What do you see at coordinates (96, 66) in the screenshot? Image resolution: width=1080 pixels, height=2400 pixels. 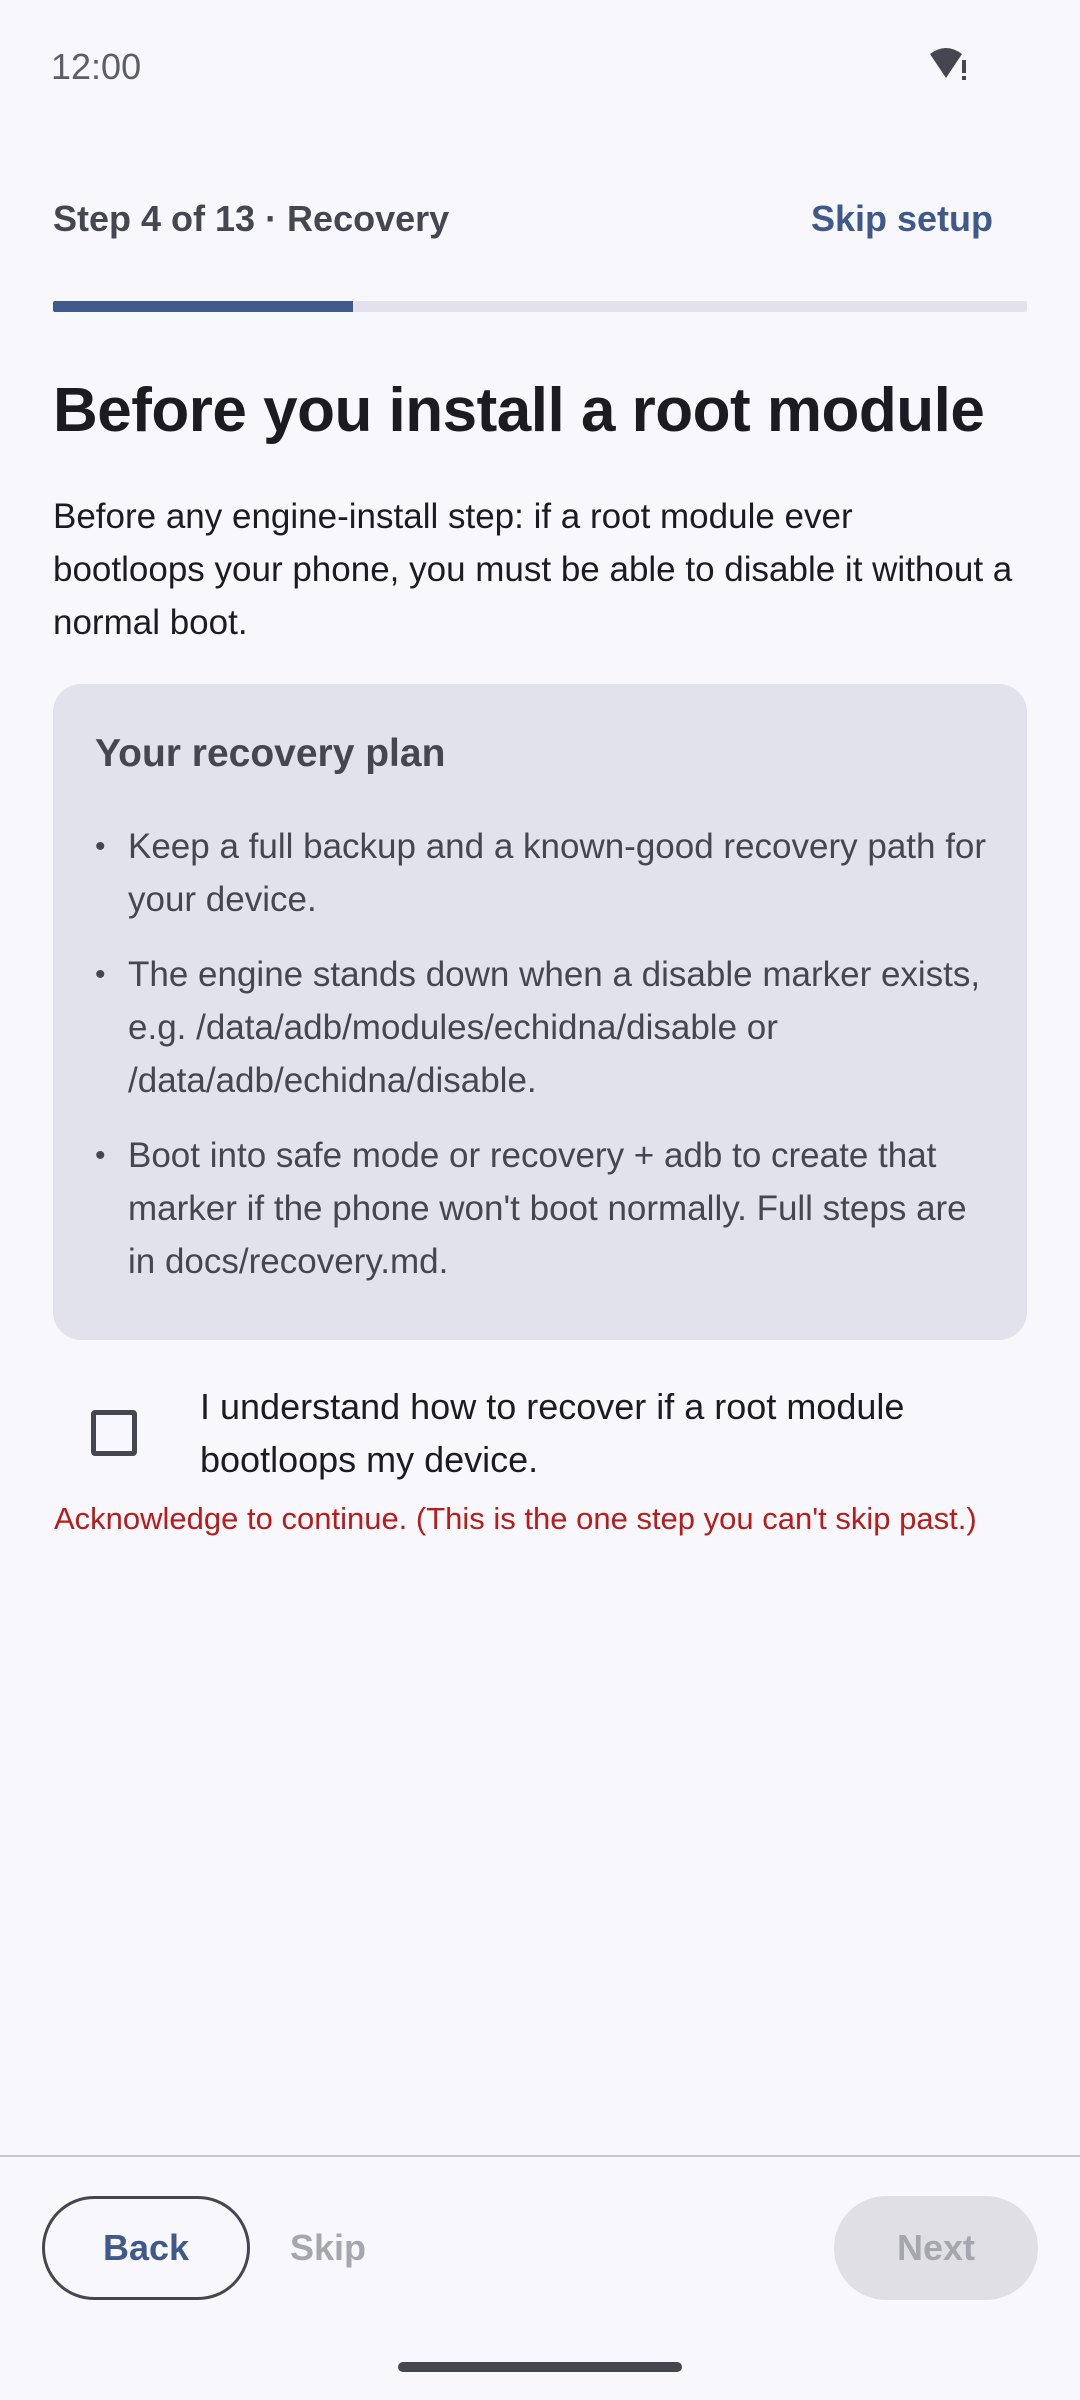 I see `status-time: 12:00` at bounding box center [96, 66].